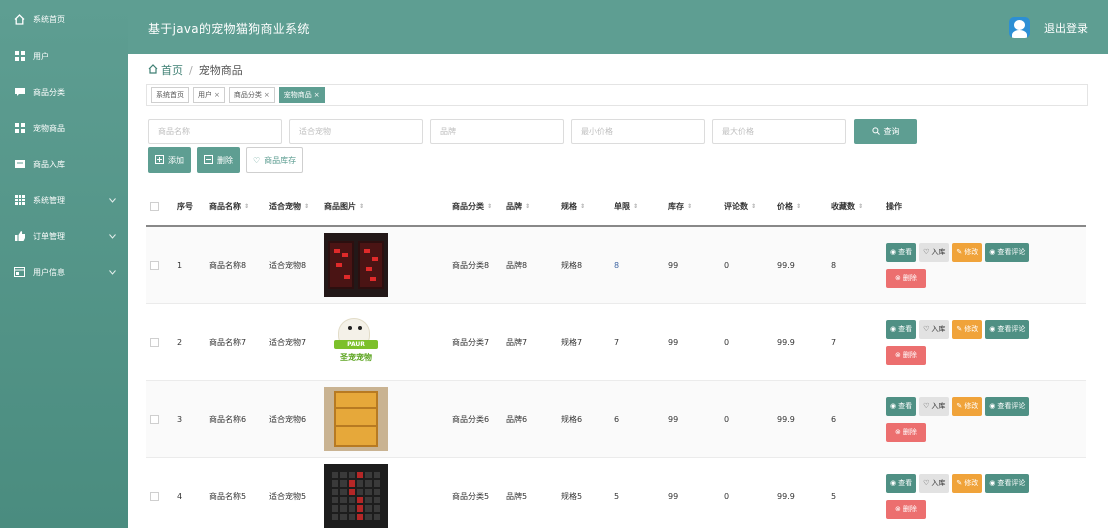 Image resolution: width=1108 pixels, height=528 pixels. I want to click on home-icon, so click(153, 70).